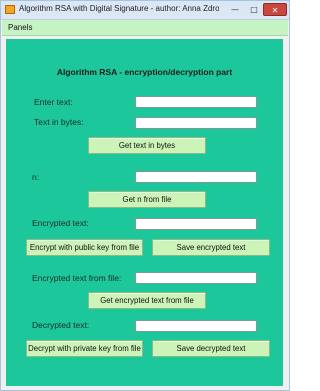  I want to click on save-decrypted-text-button: Save decrypted text, so click(211, 348).